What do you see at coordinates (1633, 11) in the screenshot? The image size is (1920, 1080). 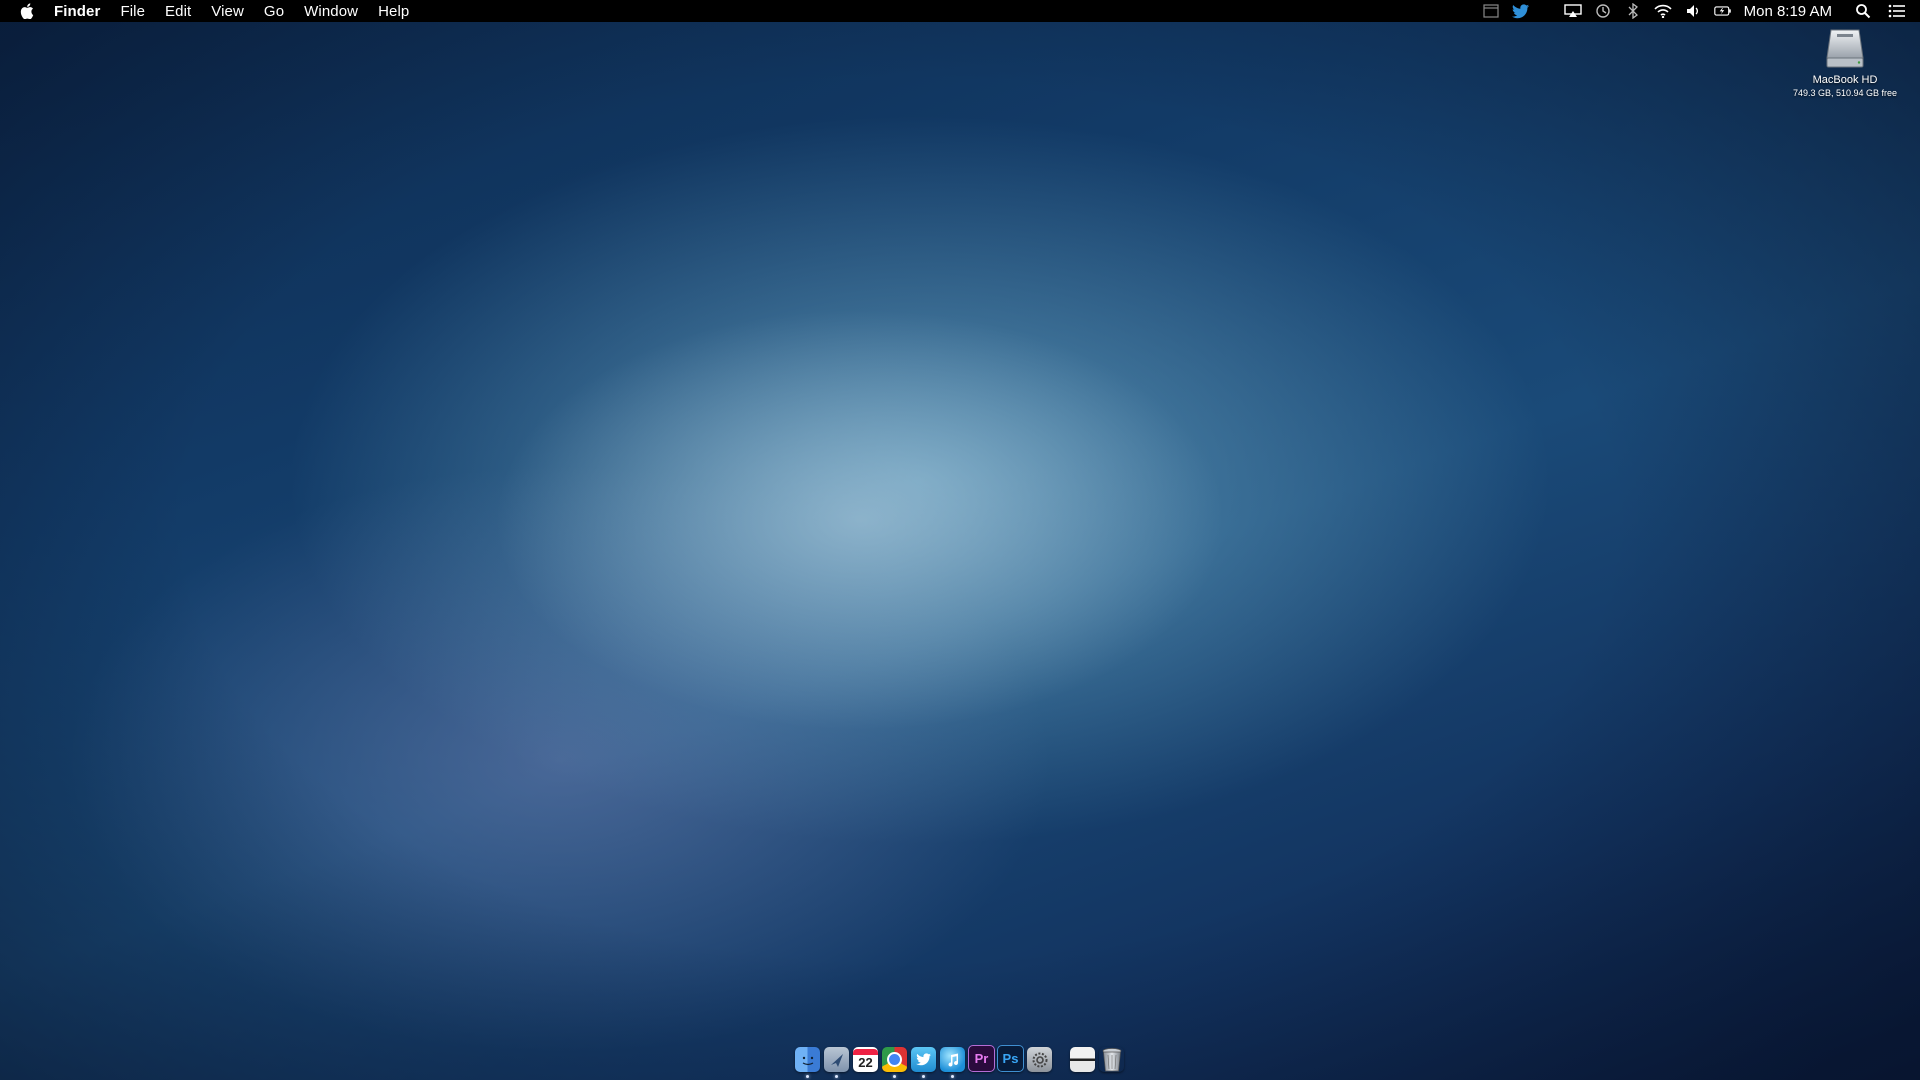 I see `bluetooth-icon` at bounding box center [1633, 11].